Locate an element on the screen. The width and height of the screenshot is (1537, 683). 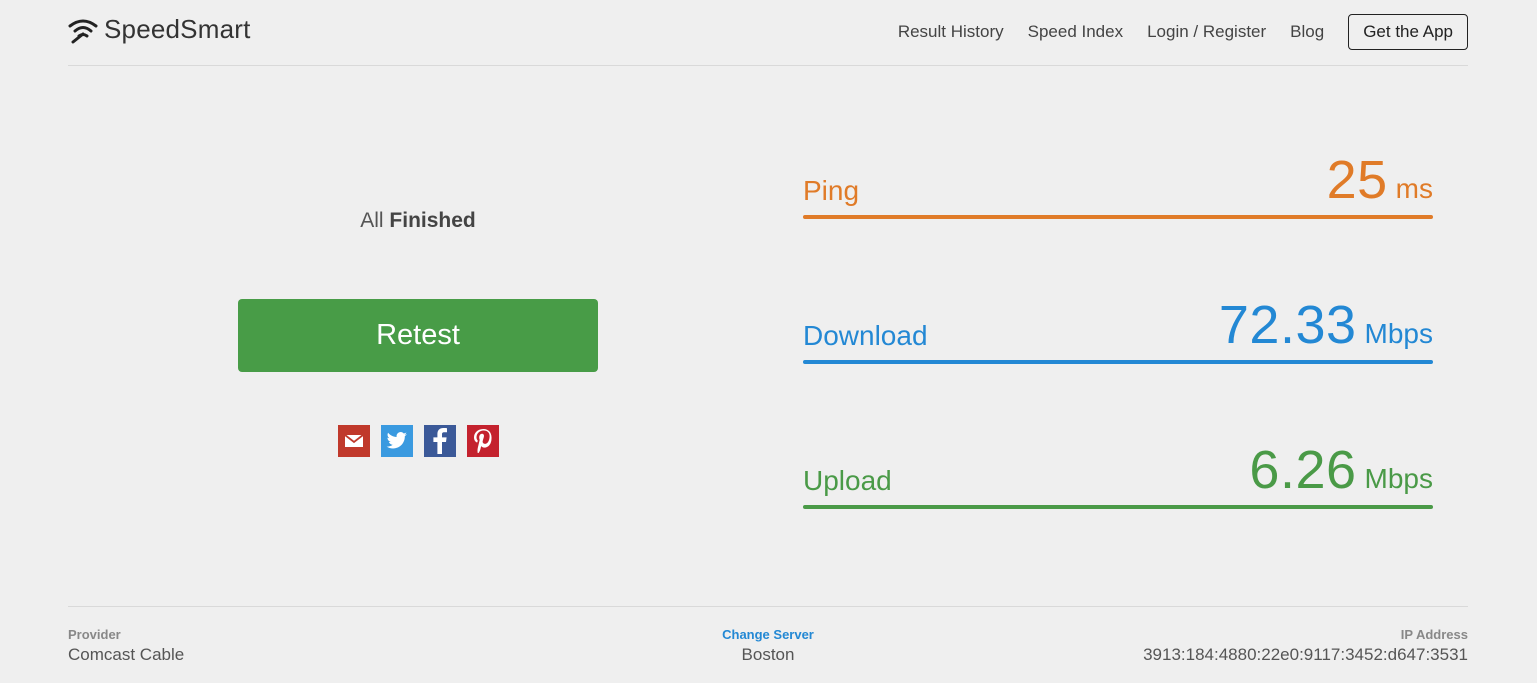
status-prefix: All is located at coordinates (372, 220).